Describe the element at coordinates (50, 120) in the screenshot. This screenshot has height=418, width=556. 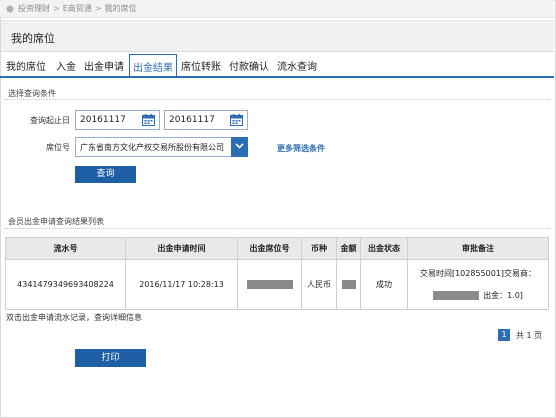
I see `date-range-label: 查询起止日` at that location.